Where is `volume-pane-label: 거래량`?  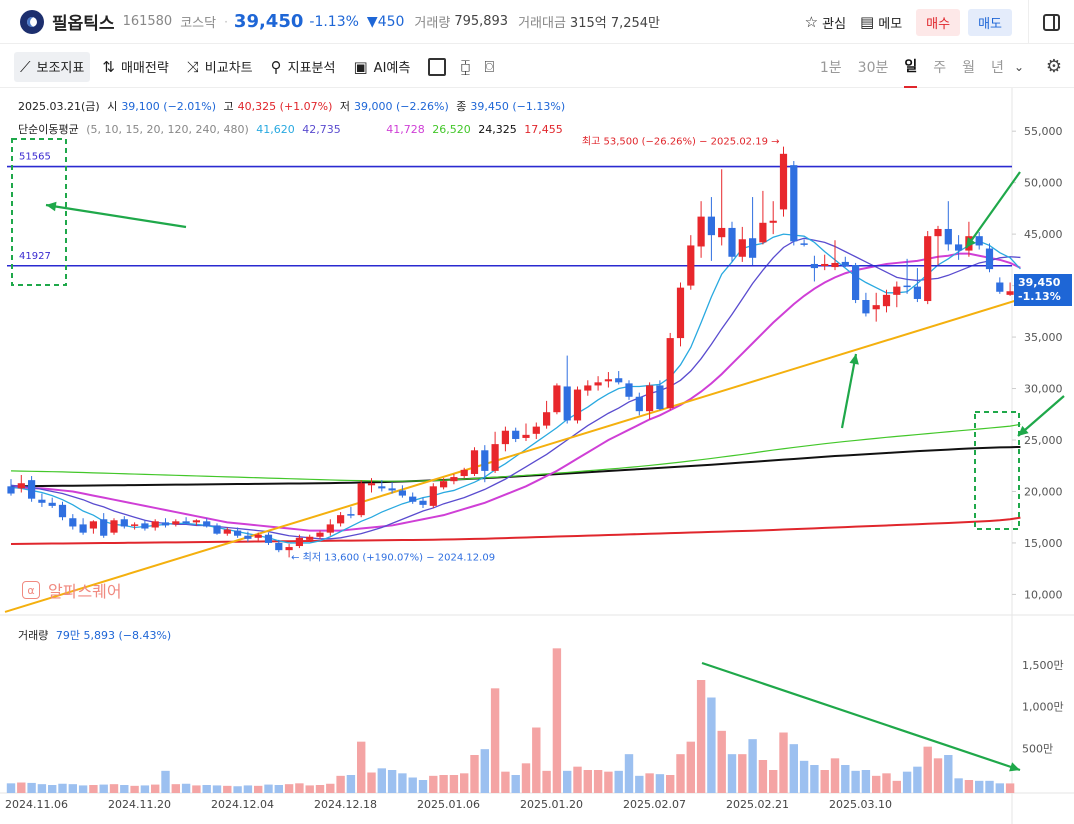
volume-pane-label: 거래량 is located at coordinates (33, 635).